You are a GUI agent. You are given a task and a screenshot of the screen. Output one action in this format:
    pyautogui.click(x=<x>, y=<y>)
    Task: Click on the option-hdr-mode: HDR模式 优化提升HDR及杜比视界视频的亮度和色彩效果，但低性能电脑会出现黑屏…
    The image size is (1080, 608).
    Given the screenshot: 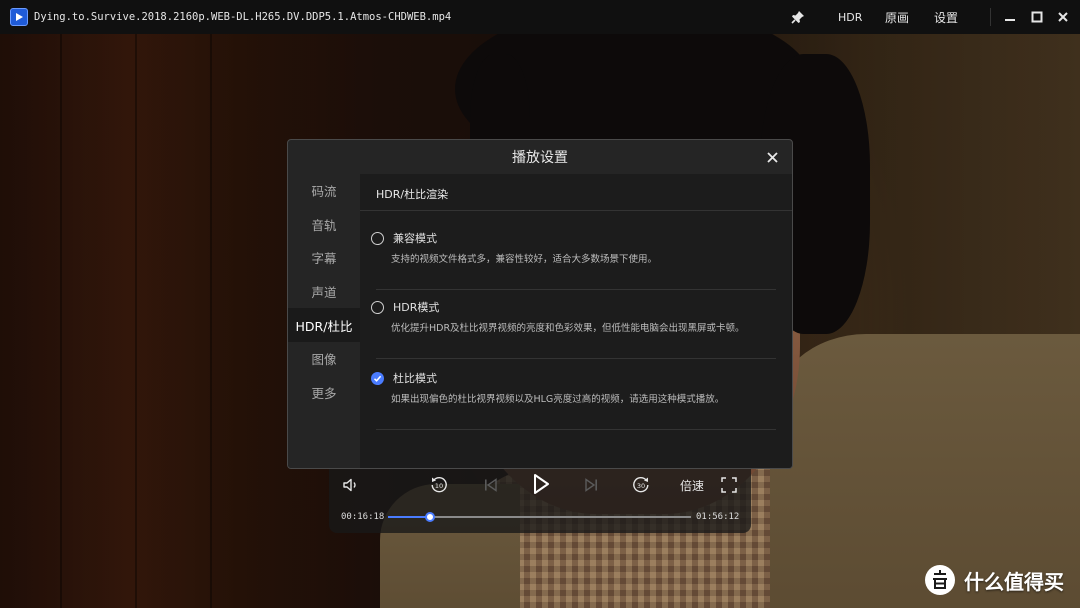 What is the action you would take?
    pyautogui.click(x=576, y=324)
    